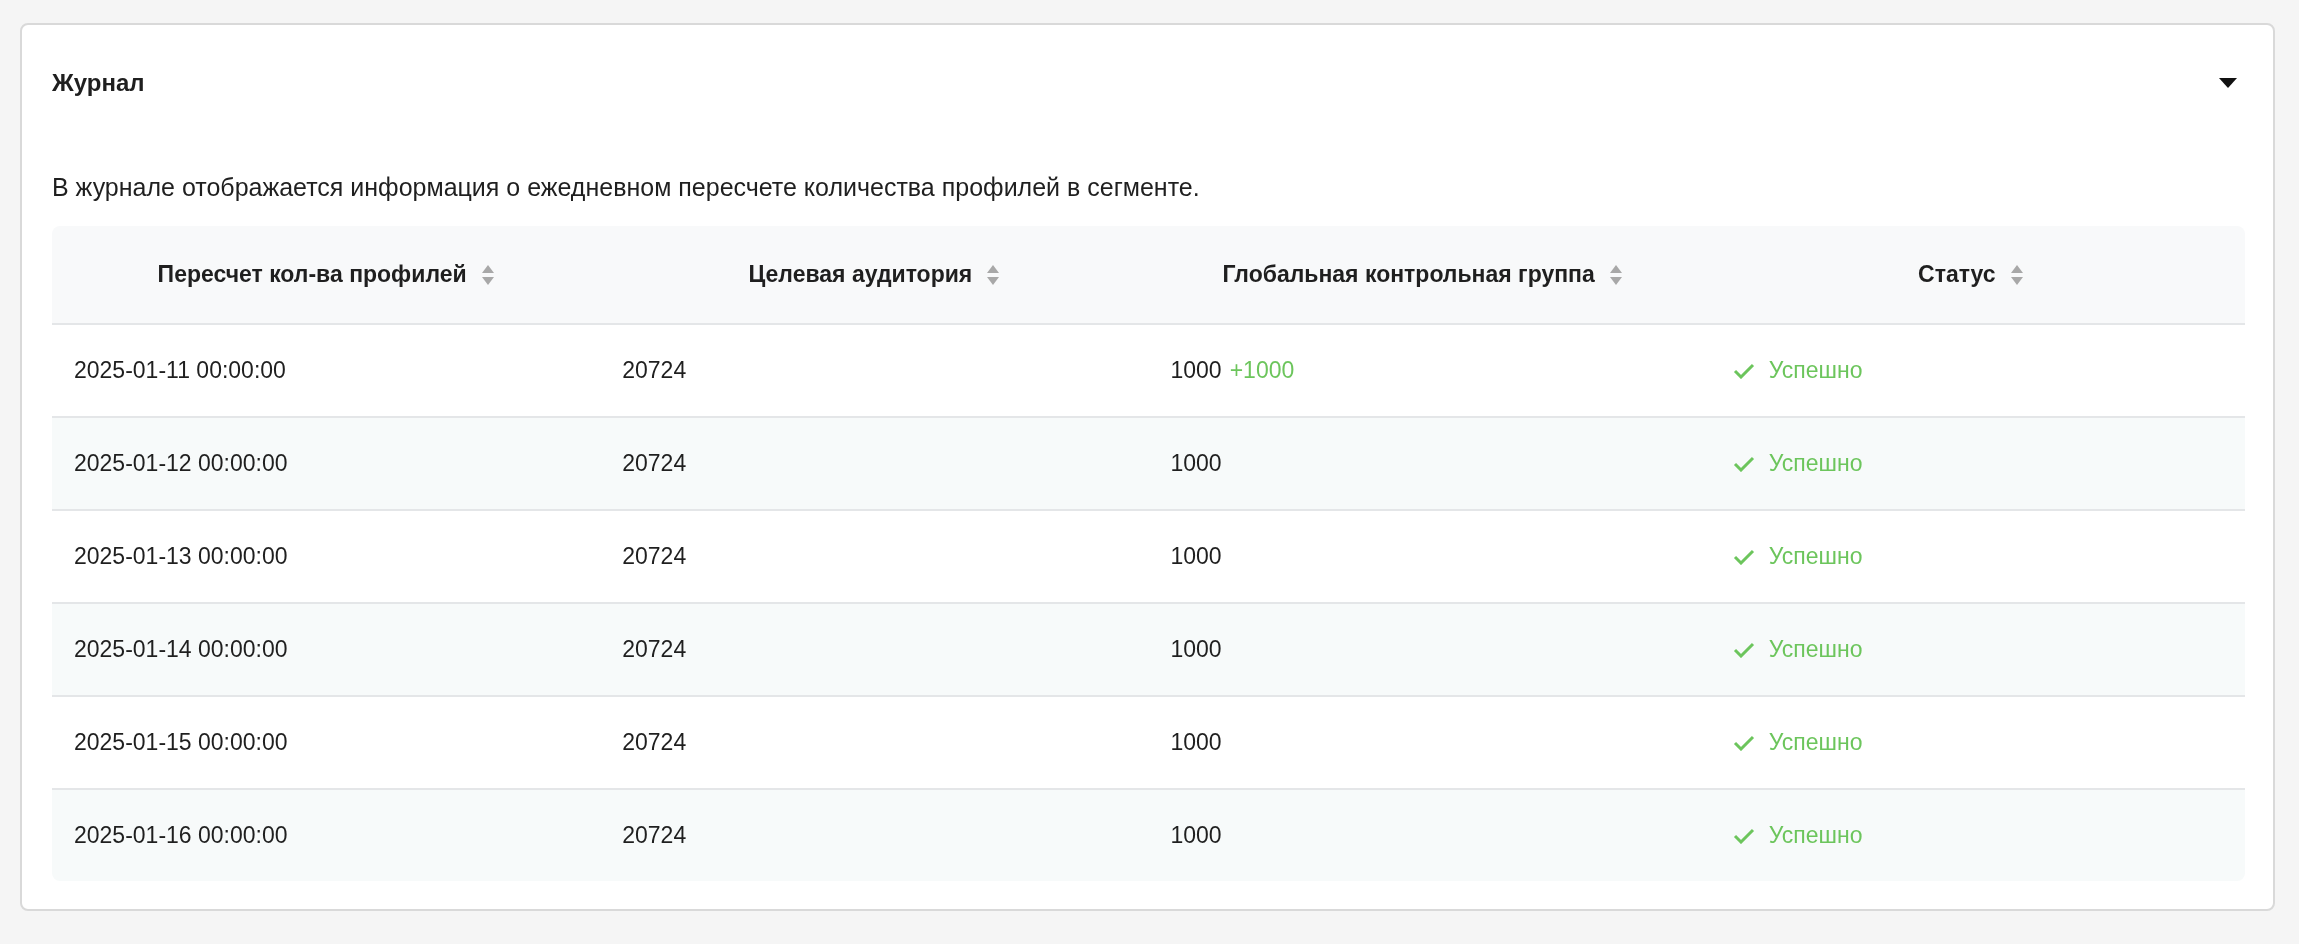  I want to click on date-cell: 2025-01-14 00:00:00, so click(181, 649).